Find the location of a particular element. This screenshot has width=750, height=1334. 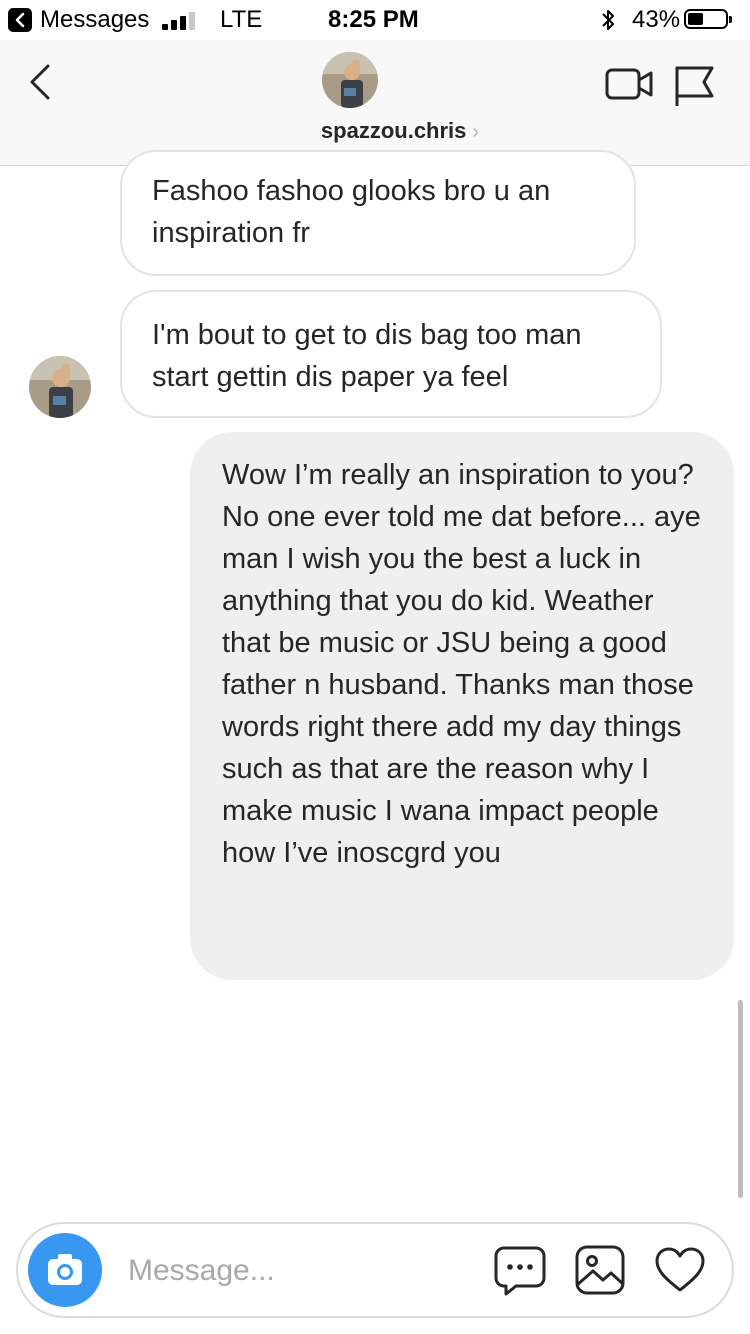

back-button is located at coordinates (42, 82).